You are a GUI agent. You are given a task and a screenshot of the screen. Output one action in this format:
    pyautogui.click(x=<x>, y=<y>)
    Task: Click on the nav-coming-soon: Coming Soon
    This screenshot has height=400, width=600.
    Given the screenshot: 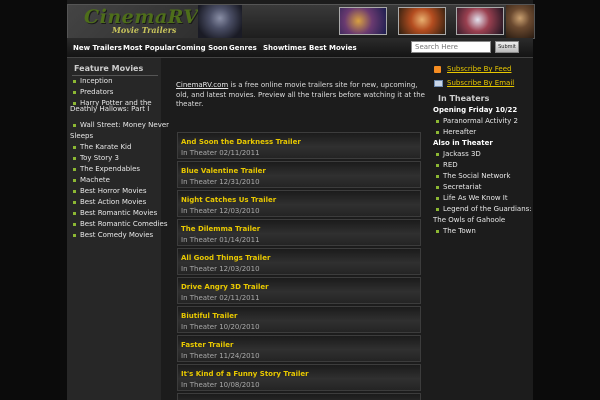 What is the action you would take?
    pyautogui.click(x=202, y=48)
    